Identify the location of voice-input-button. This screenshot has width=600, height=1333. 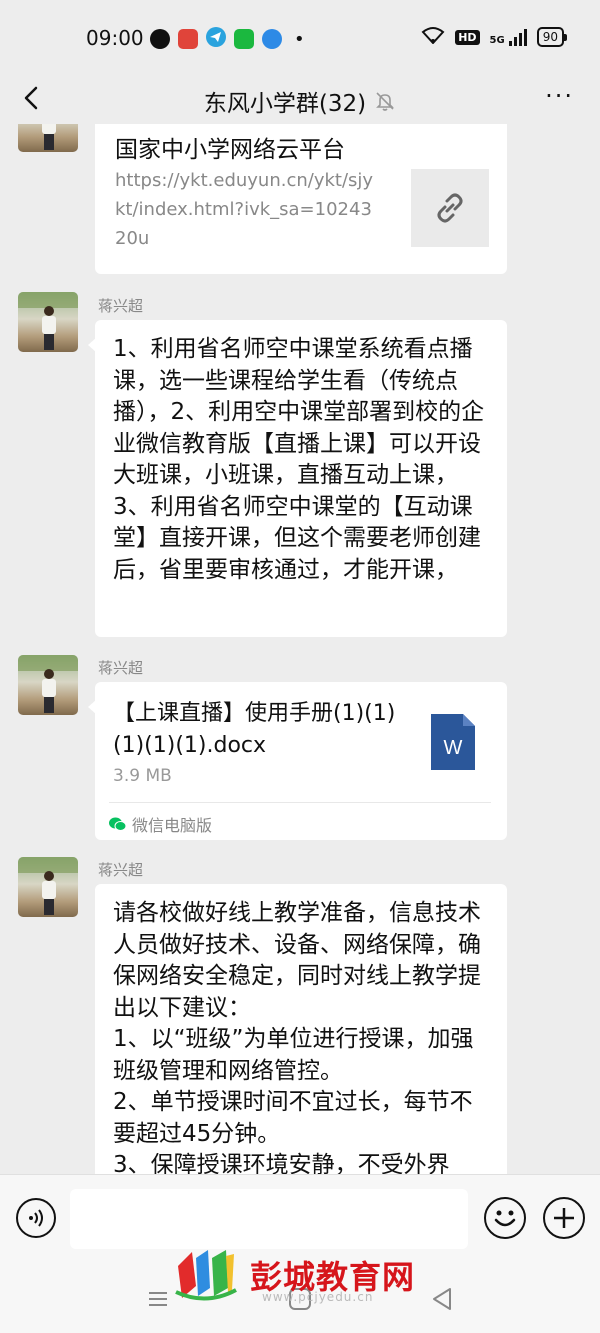
(36, 1218).